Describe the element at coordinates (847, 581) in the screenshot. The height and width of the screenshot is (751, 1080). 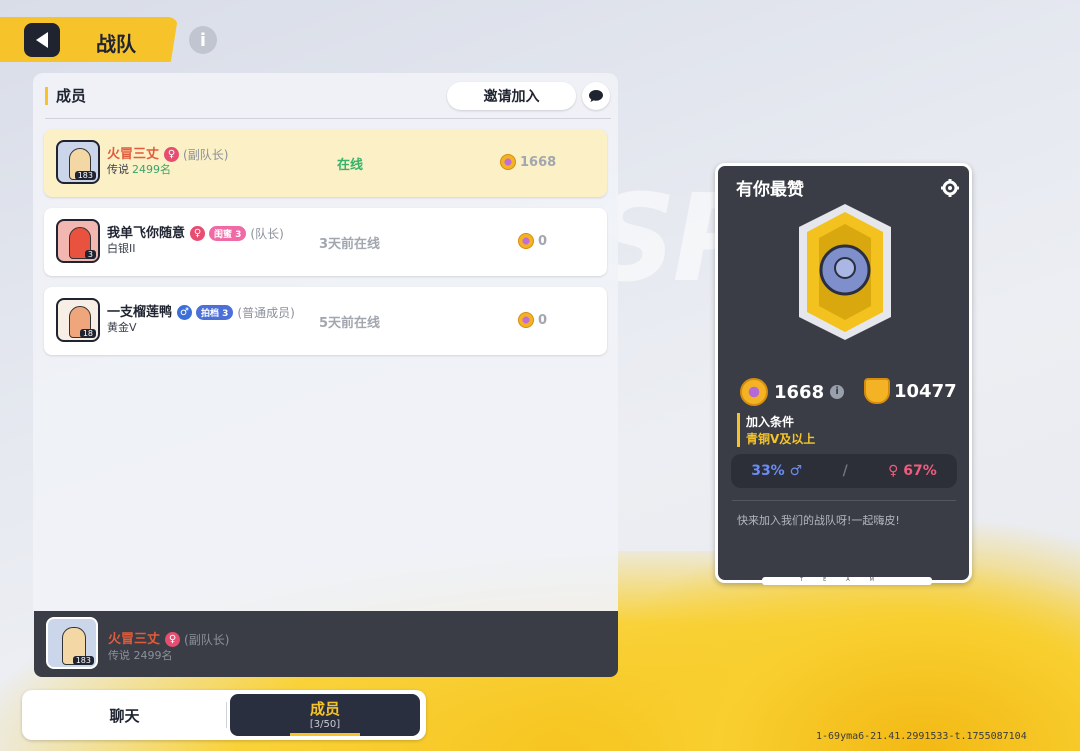
I see `card-footer: TEAM` at that location.